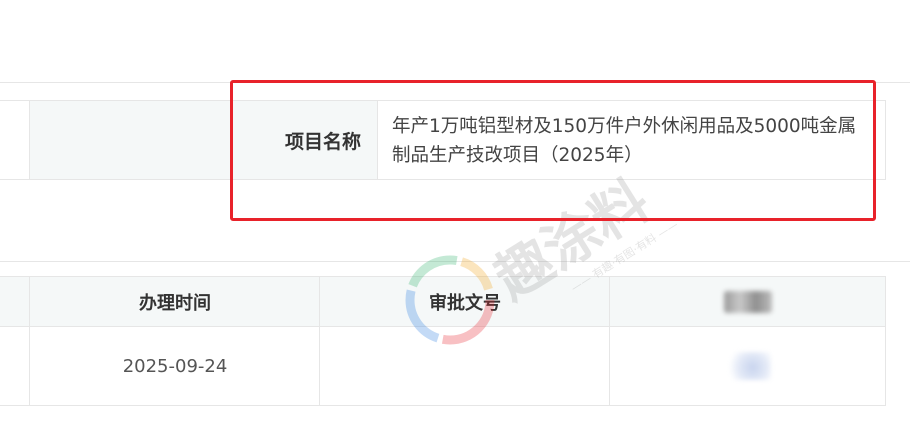  What do you see at coordinates (15, 140) in the screenshot?
I see `row-left-cell` at bounding box center [15, 140].